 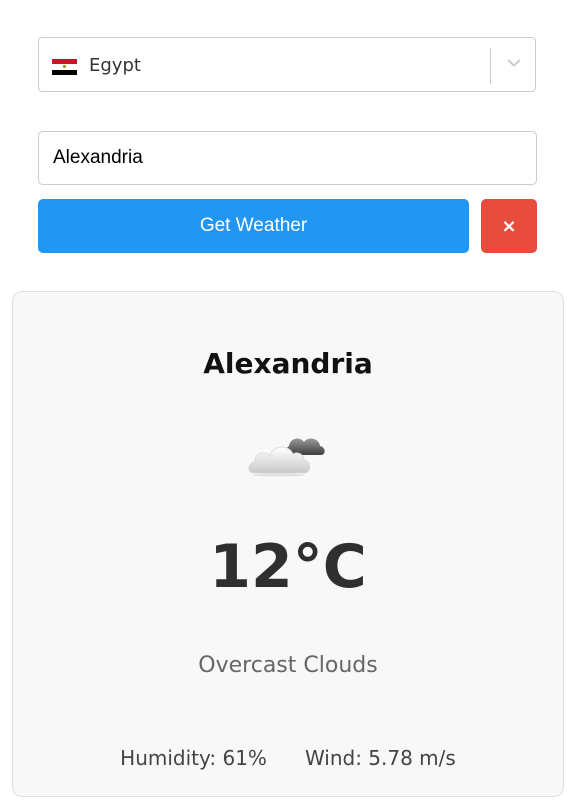 What do you see at coordinates (286, 457) in the screenshot?
I see `overcast-clouds-icon` at bounding box center [286, 457].